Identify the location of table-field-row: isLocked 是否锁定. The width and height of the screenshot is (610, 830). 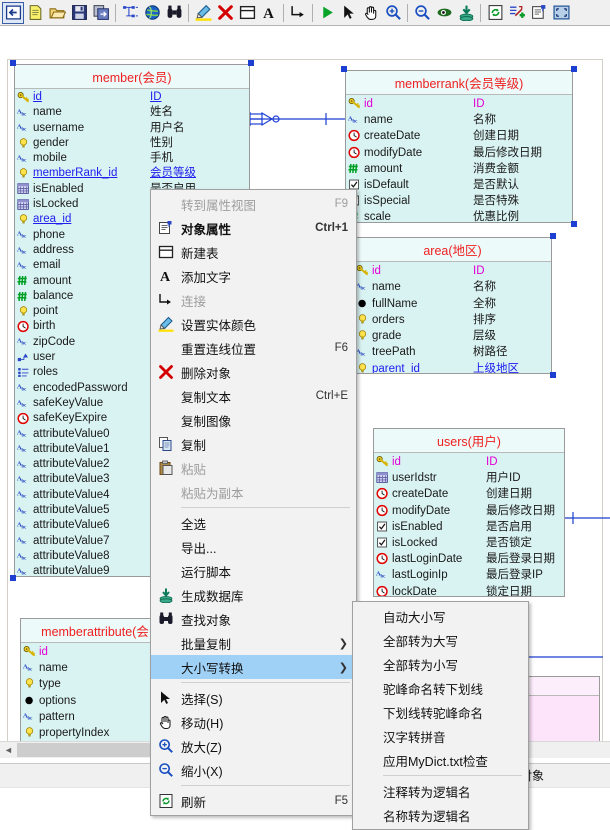
(469, 543).